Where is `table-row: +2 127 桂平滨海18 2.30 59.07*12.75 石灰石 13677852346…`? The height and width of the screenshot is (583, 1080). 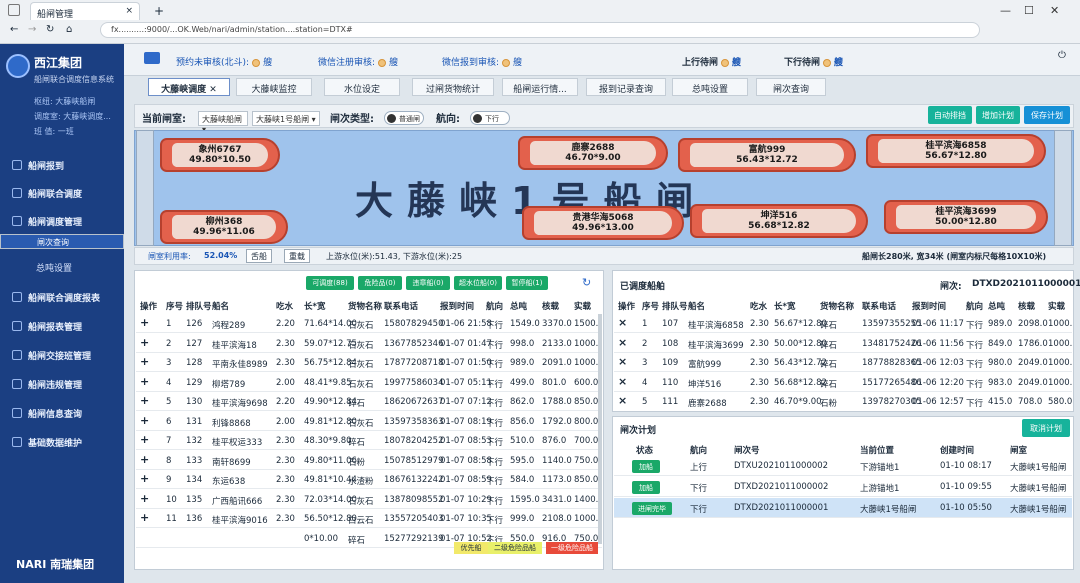
table-row: +2 127 桂平滨海18 2.30 59.07*12.75 石灰石 13677852346… is located at coordinates (369, 343).